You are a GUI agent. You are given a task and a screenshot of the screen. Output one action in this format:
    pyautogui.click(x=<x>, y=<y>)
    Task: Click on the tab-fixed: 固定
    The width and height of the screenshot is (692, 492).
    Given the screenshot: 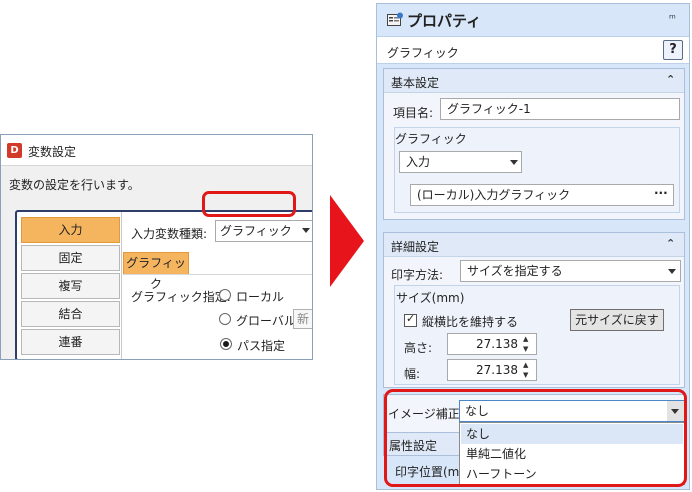 What is the action you would take?
    pyautogui.click(x=70, y=258)
    